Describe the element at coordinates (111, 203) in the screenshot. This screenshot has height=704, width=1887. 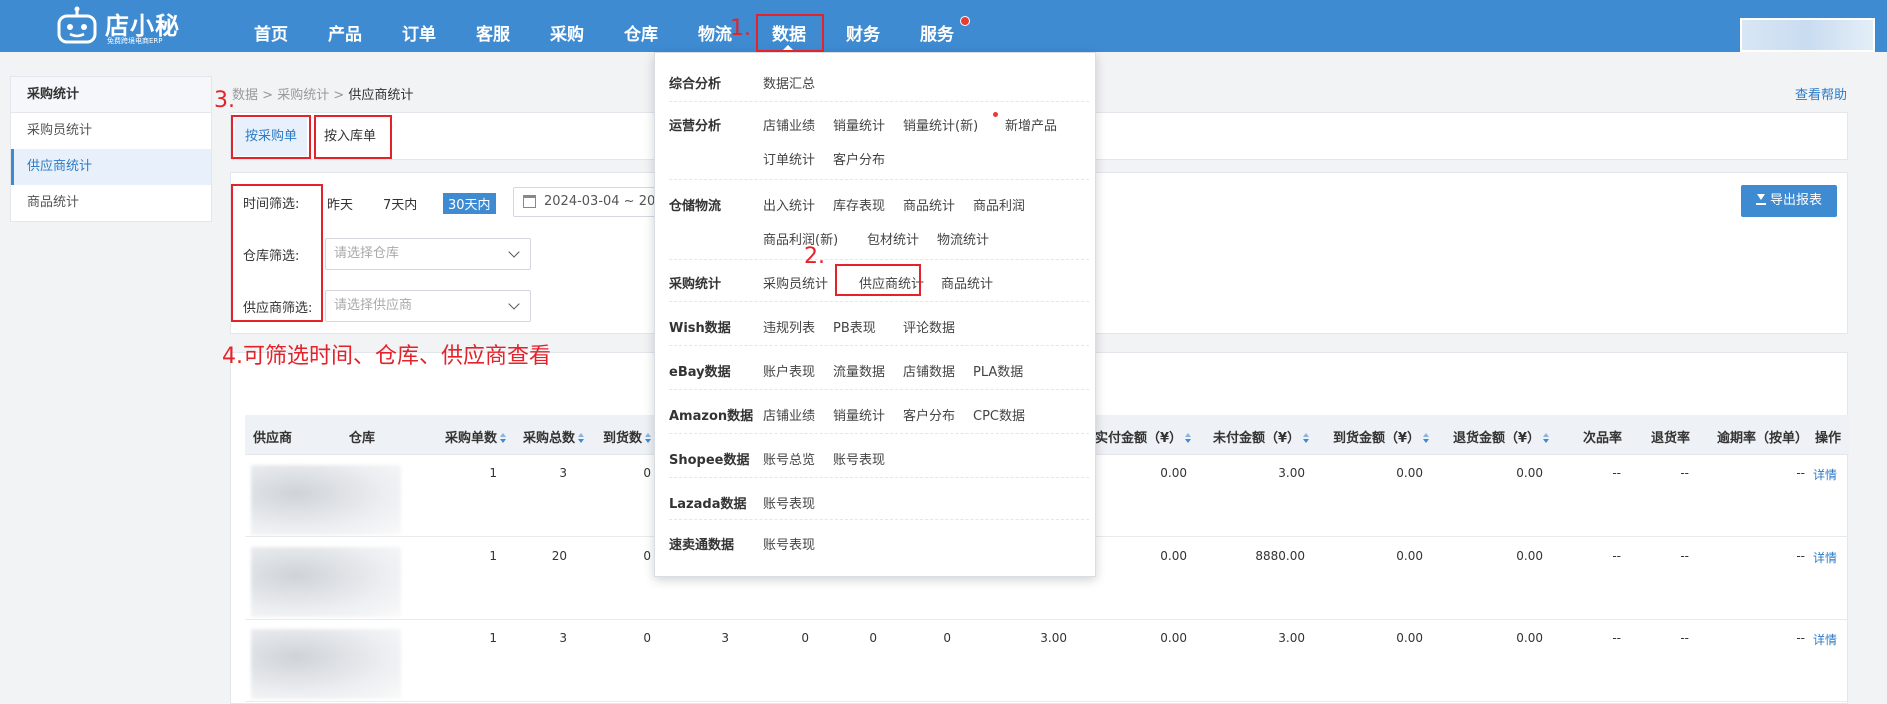
I see `sidebar-item-product-stats: 商品统计` at that location.